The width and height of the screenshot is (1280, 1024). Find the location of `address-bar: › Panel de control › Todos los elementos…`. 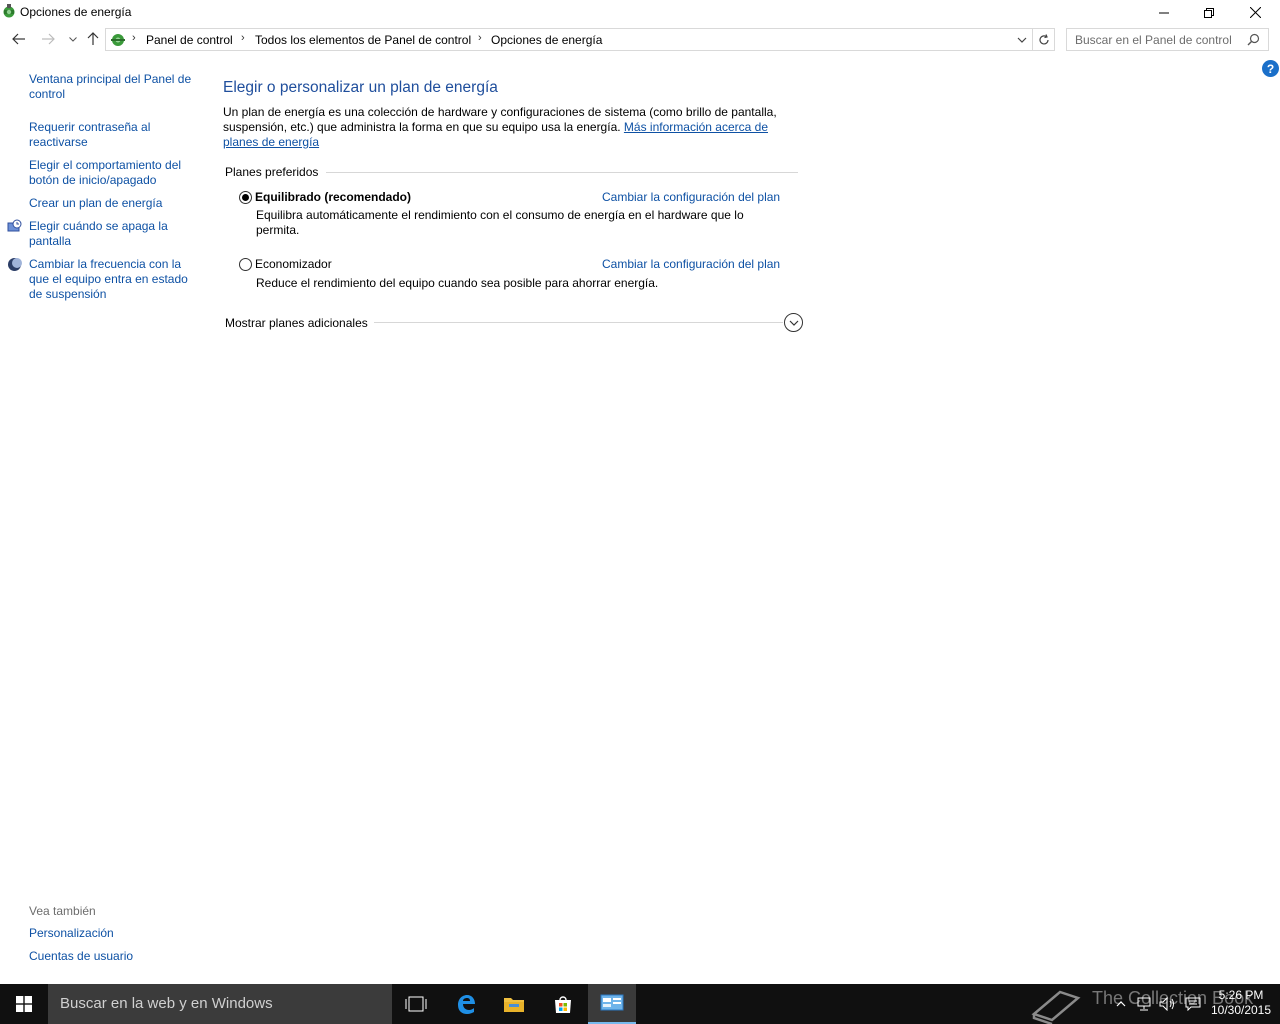

address-bar: › Panel de control › Todos los elementos… is located at coordinates (569, 39).